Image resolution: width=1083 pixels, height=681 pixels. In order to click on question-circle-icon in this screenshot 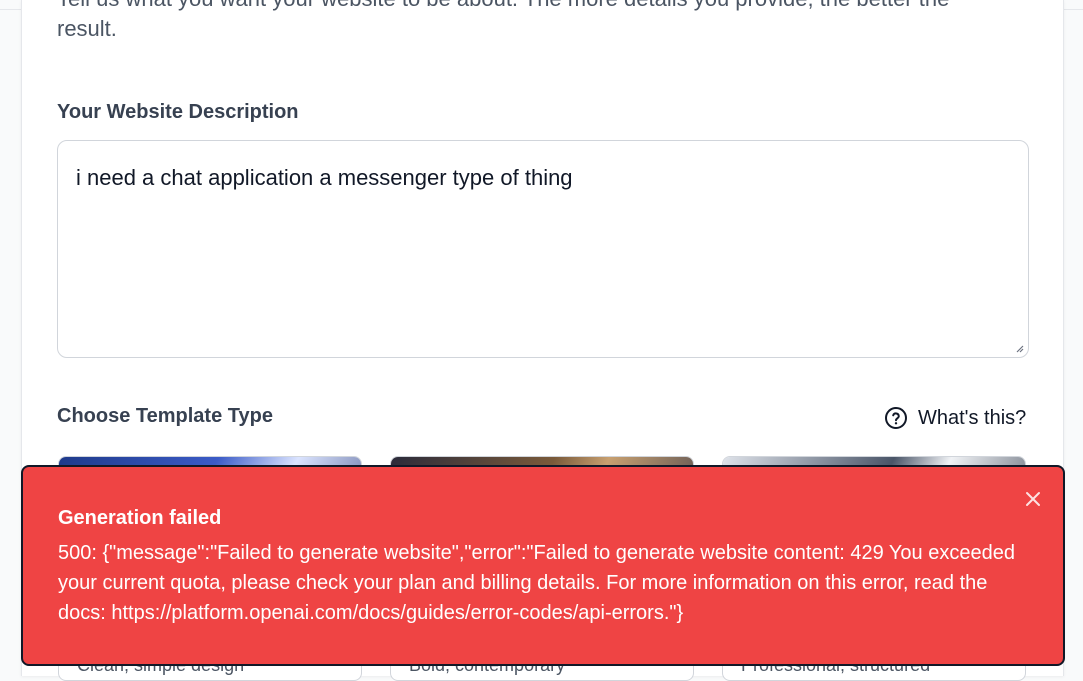, I will do `click(896, 418)`.